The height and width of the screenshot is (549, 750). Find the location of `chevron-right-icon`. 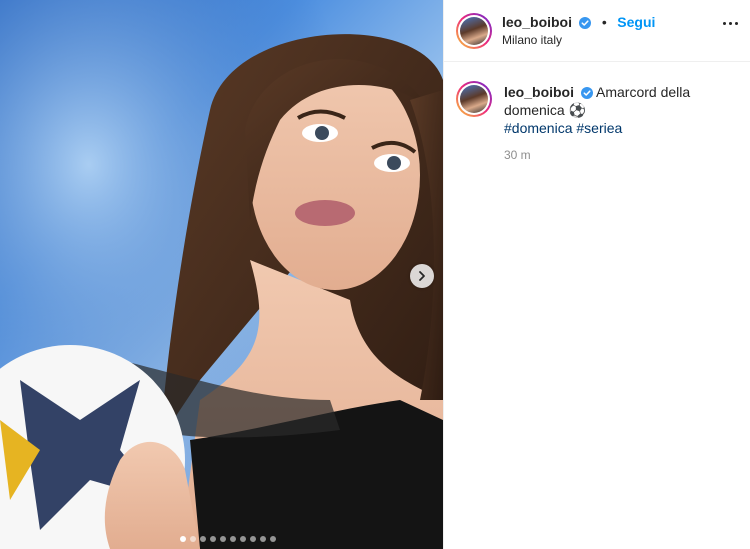

chevron-right-icon is located at coordinates (422, 276).